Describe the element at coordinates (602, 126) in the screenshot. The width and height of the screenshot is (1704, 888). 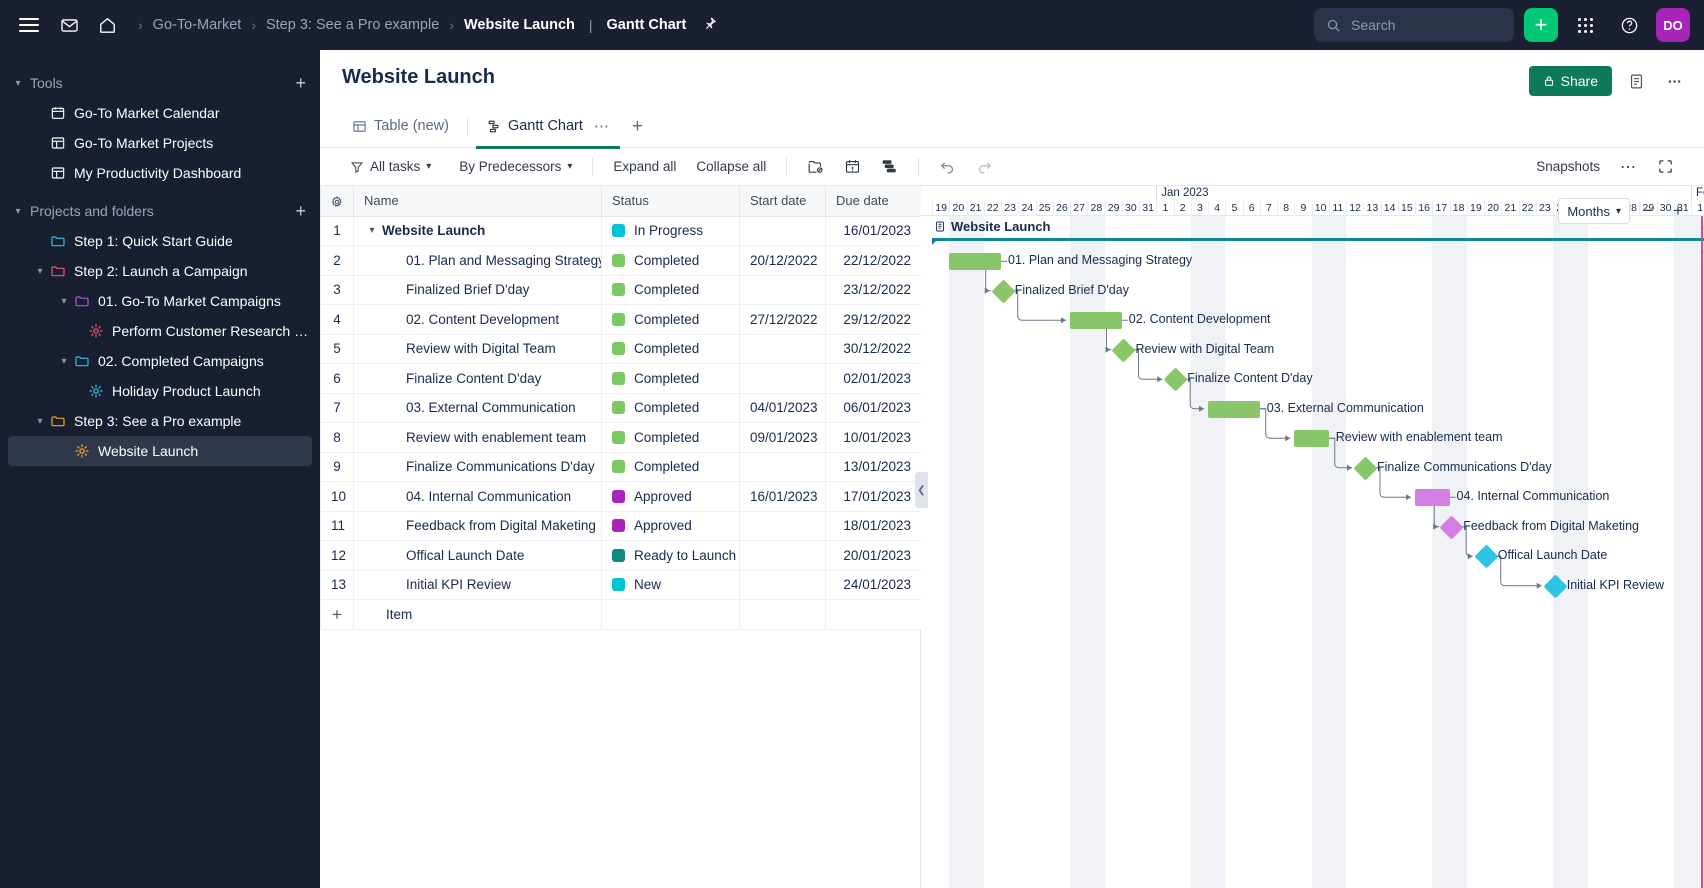
I see `tab-gantt-more-icon: ⋯` at that location.